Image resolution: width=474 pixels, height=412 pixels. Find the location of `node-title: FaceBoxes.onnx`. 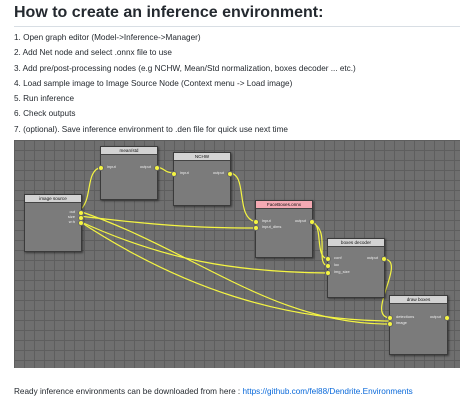

node-title: FaceBoxes.onnx is located at coordinates (284, 205).